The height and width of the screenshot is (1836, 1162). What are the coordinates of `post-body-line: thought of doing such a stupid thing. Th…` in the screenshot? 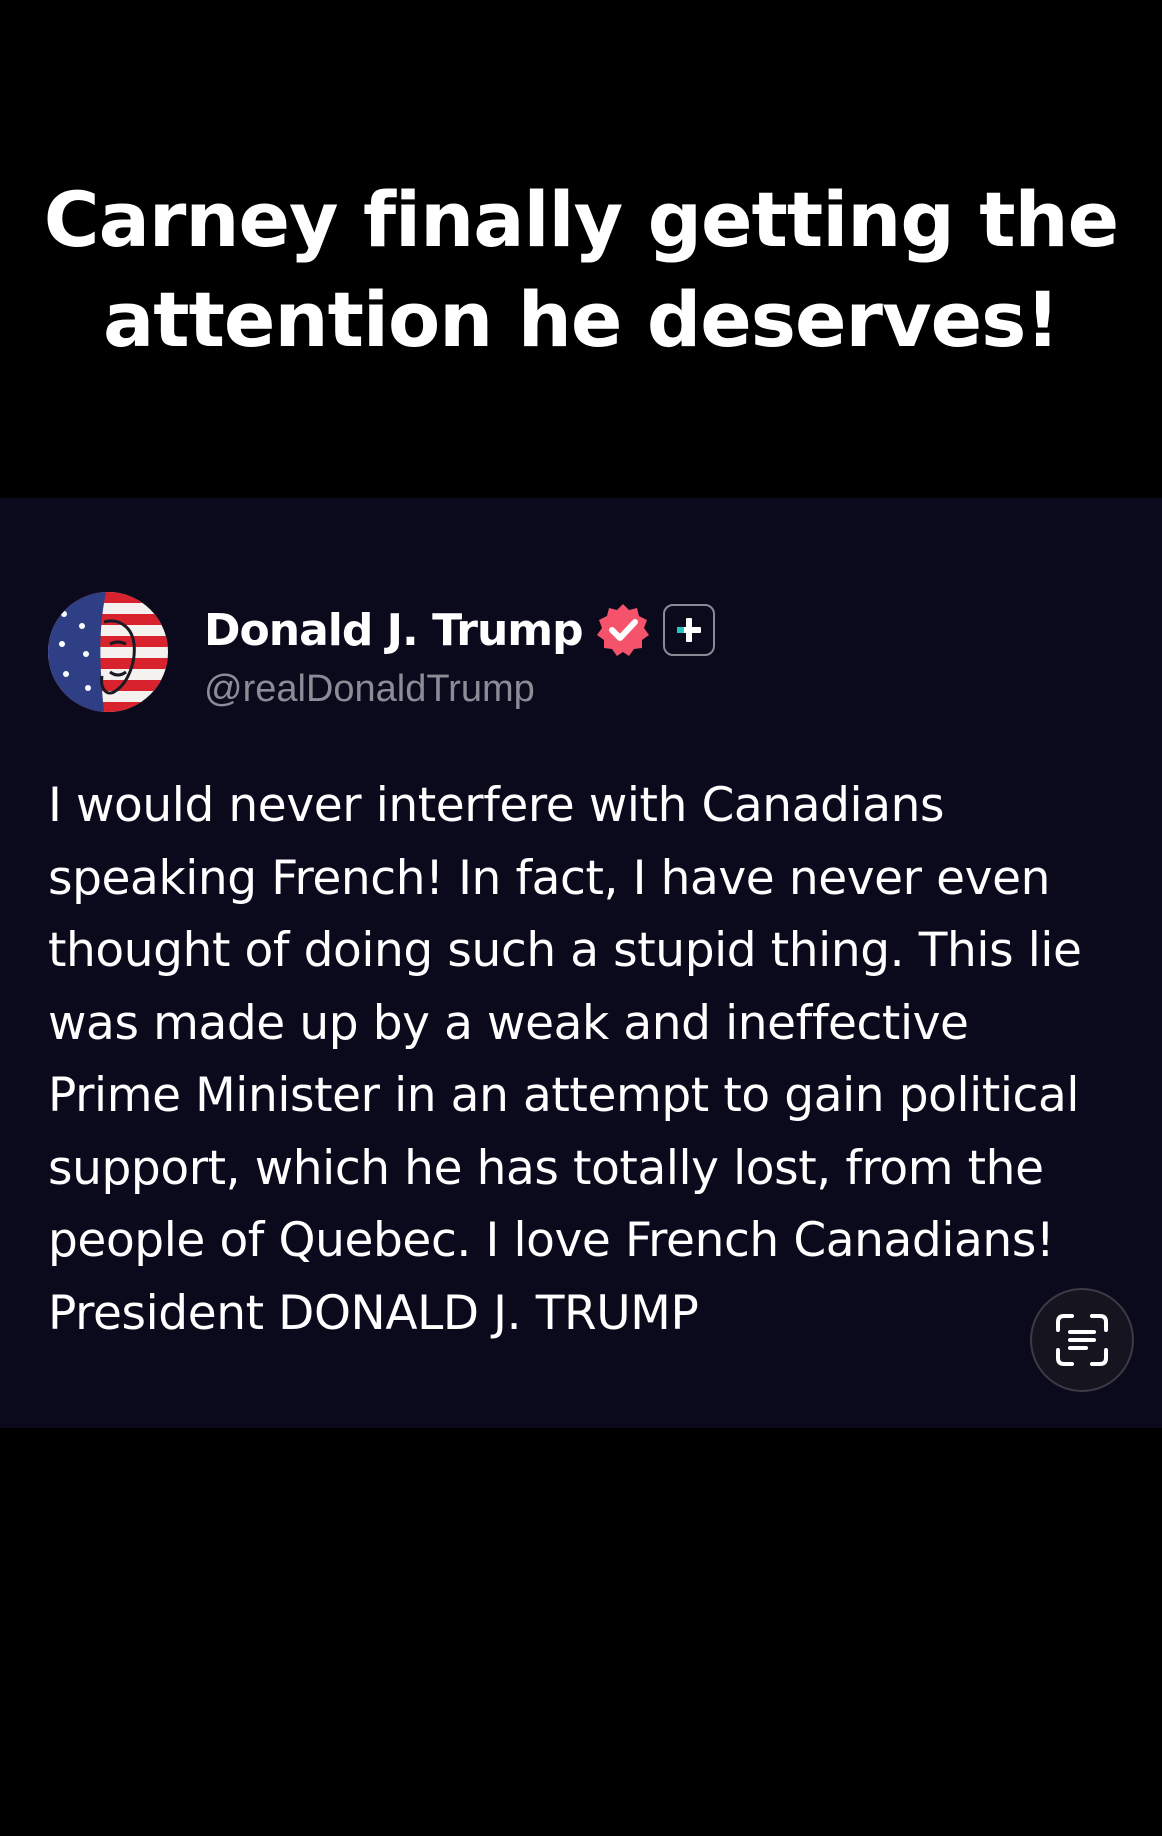 It's located at (565, 950).